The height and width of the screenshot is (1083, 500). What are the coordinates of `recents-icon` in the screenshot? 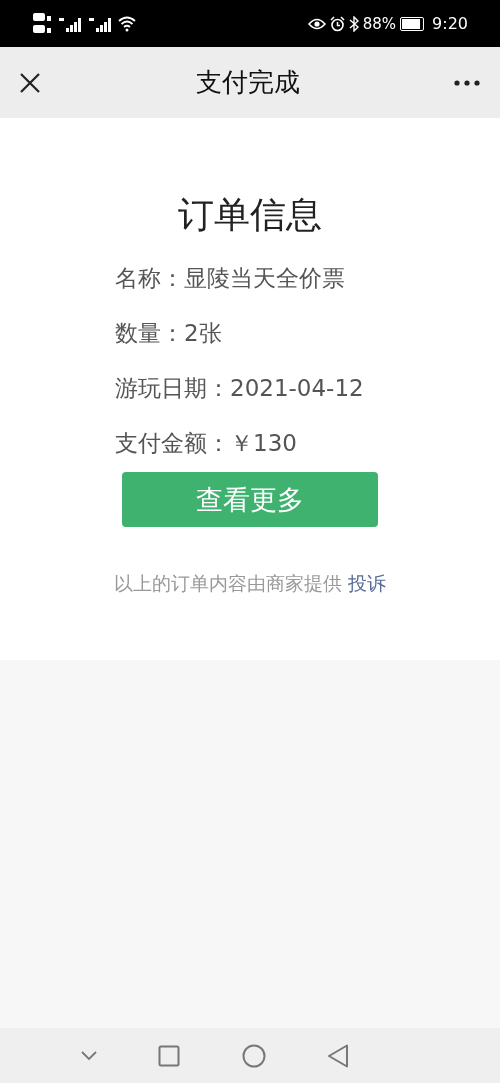 It's located at (169, 1055).